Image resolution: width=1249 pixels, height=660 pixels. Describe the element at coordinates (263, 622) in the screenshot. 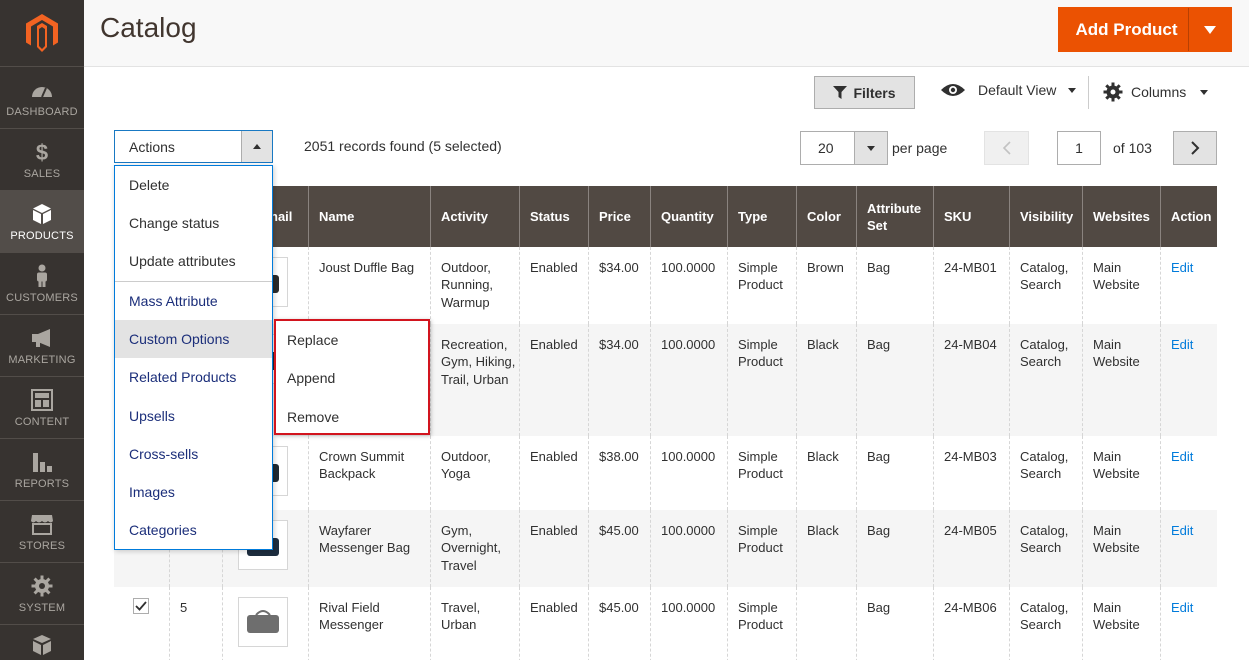

I see `product-thumbnail` at that location.